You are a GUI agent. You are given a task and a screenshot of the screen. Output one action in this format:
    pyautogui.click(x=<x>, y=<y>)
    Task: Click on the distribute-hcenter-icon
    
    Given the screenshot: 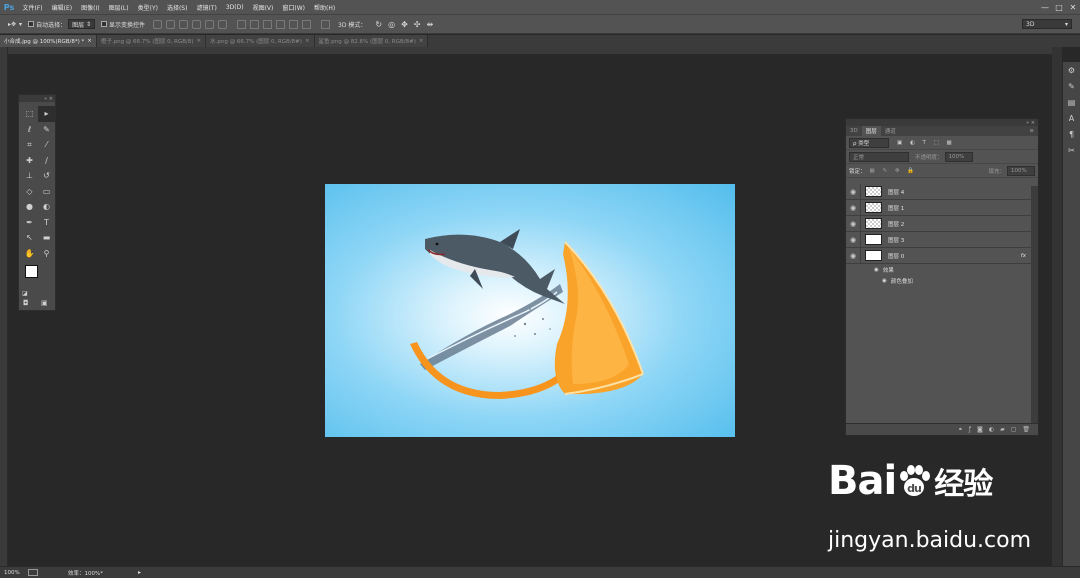 What is the action you would take?
    pyautogui.click(x=294, y=24)
    